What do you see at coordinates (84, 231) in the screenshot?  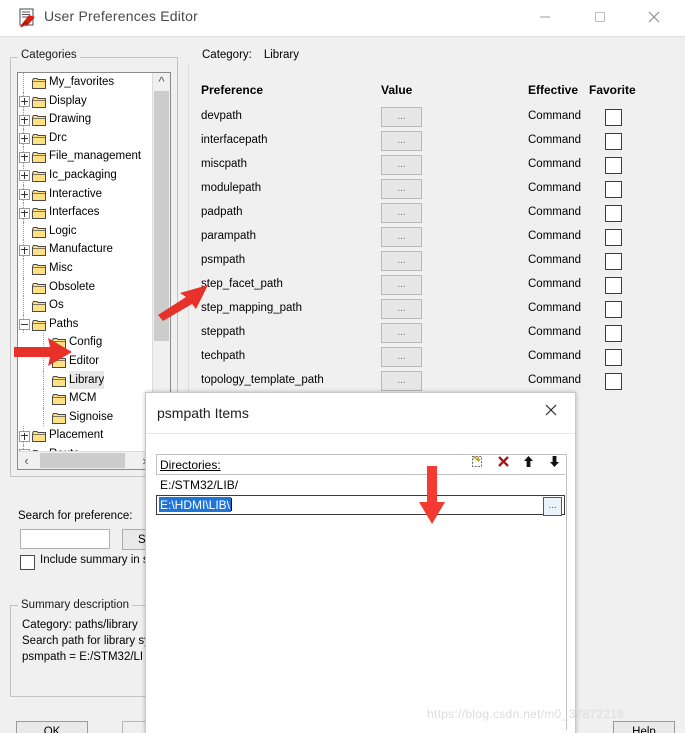 I see `tree-item-logic: Logic` at bounding box center [84, 231].